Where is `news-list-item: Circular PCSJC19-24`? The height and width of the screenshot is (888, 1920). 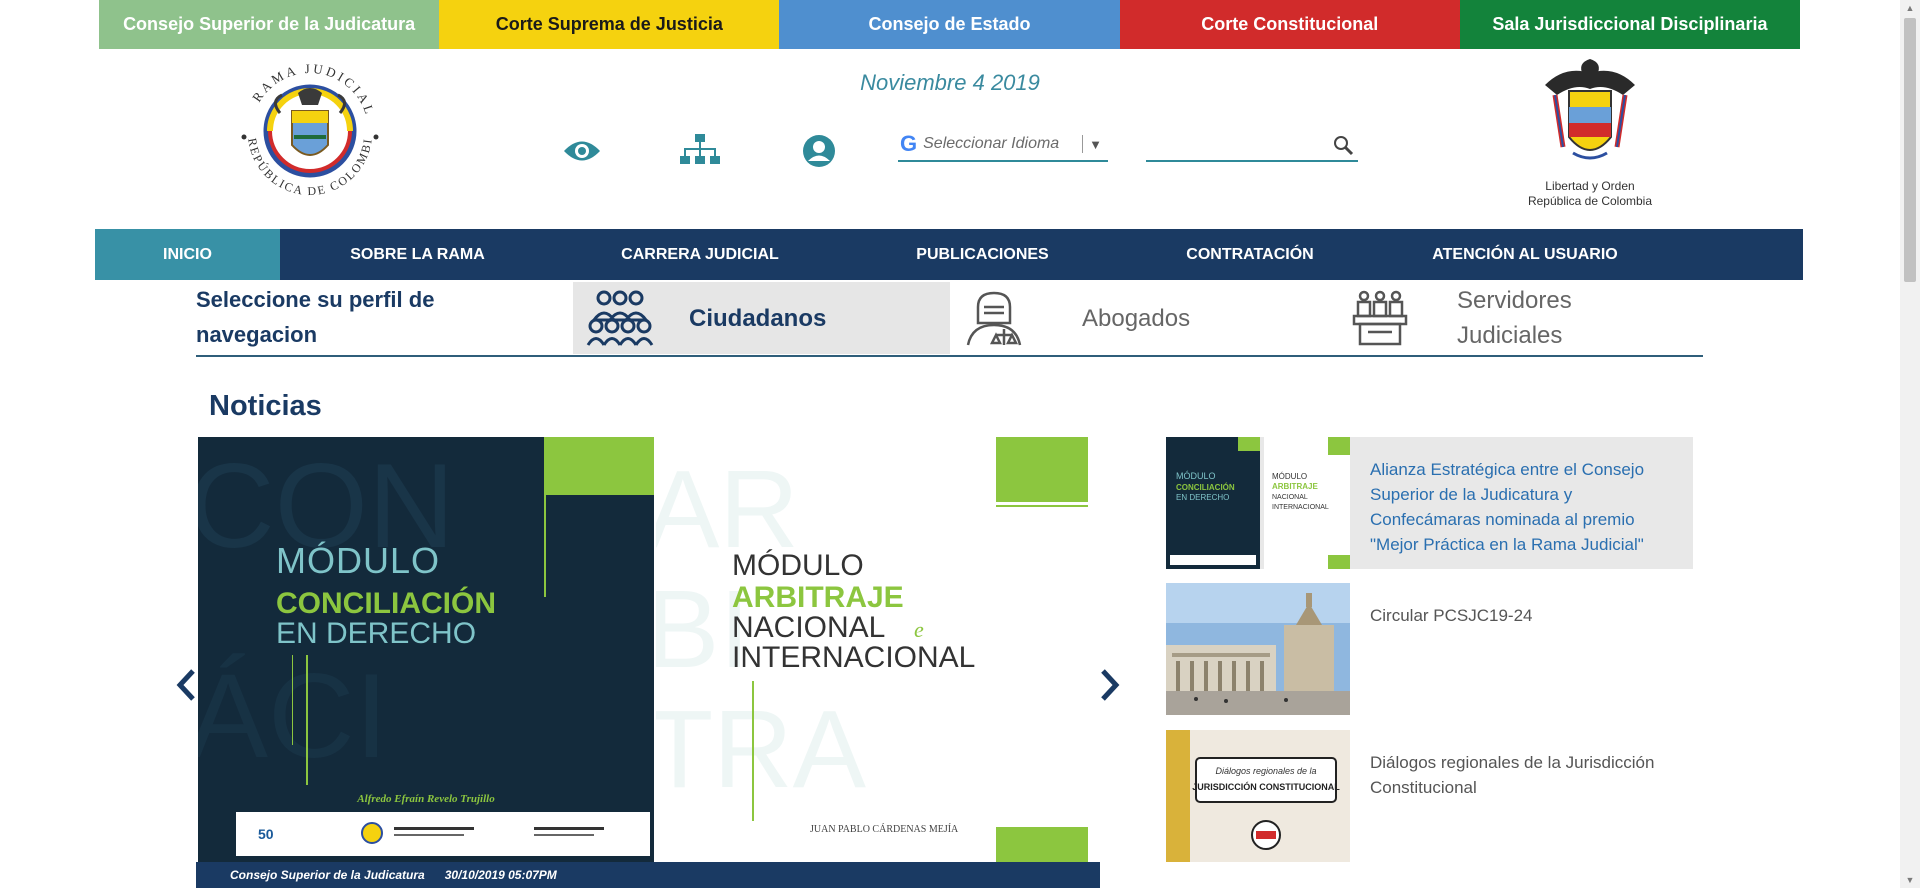
news-list-item: Circular PCSJC19-24 is located at coordinates (1429, 649).